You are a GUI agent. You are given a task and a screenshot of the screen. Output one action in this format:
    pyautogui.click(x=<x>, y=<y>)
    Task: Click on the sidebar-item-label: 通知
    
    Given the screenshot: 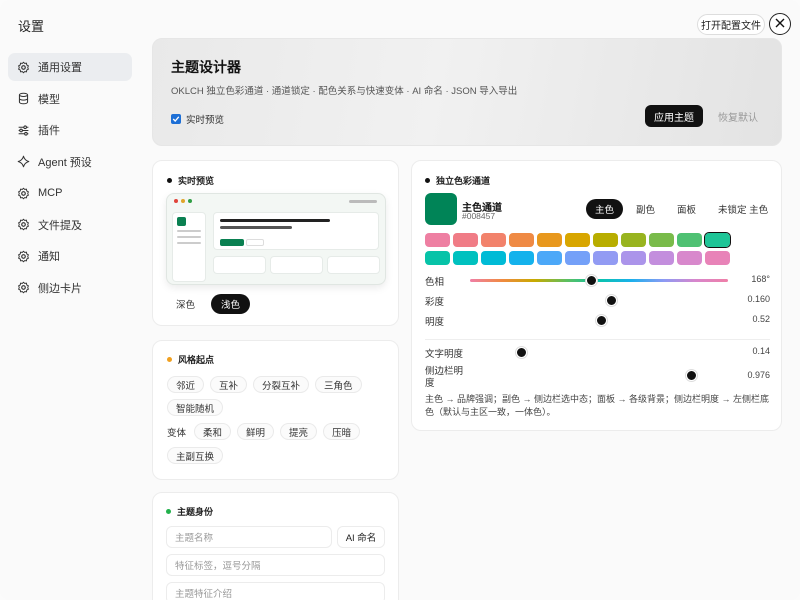 What is the action you would take?
    pyautogui.click(x=49, y=257)
    